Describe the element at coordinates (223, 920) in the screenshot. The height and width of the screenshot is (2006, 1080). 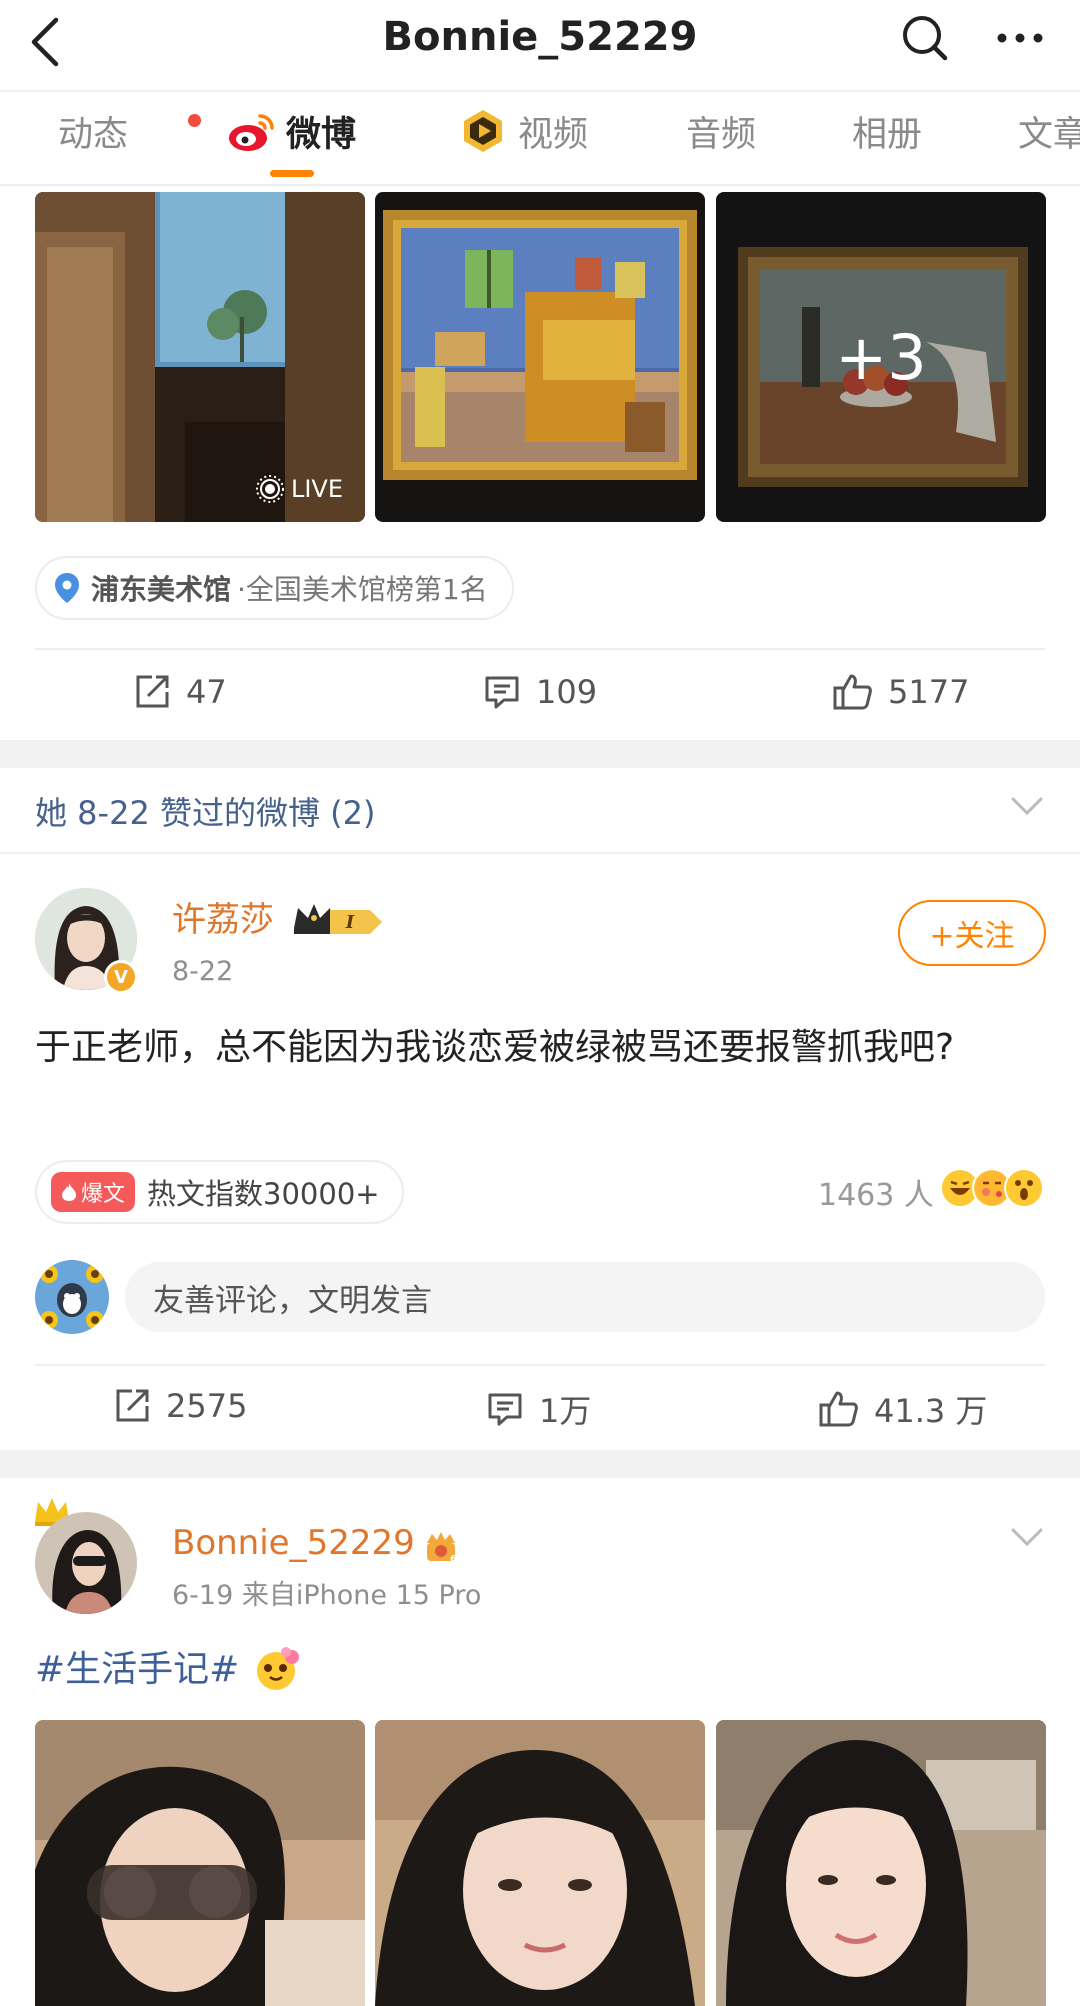
I see `author-name: 许荔莎` at that location.